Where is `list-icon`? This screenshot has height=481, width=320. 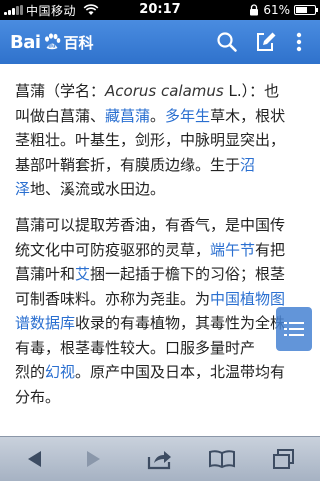
list-icon is located at coordinates (294, 329).